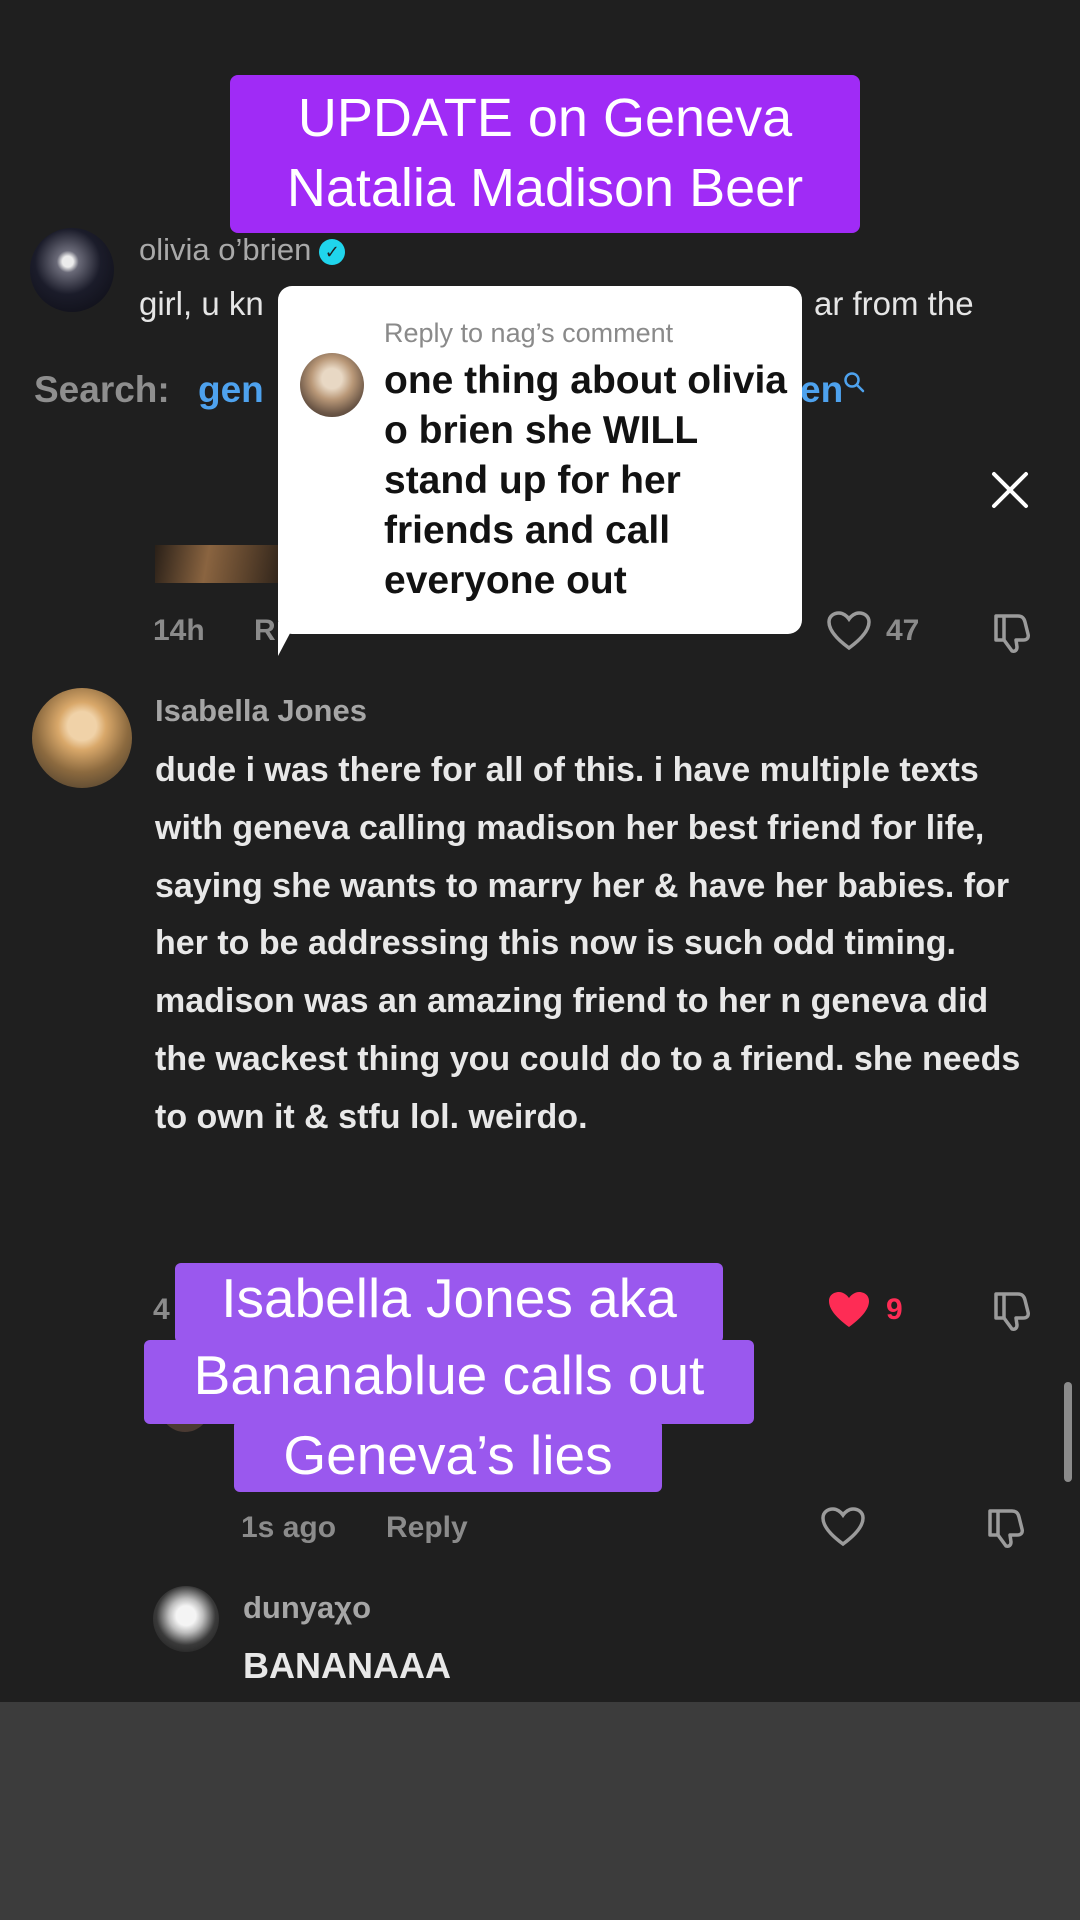  I want to click on comment-username-isabella: Isabella Jones, so click(261, 711).